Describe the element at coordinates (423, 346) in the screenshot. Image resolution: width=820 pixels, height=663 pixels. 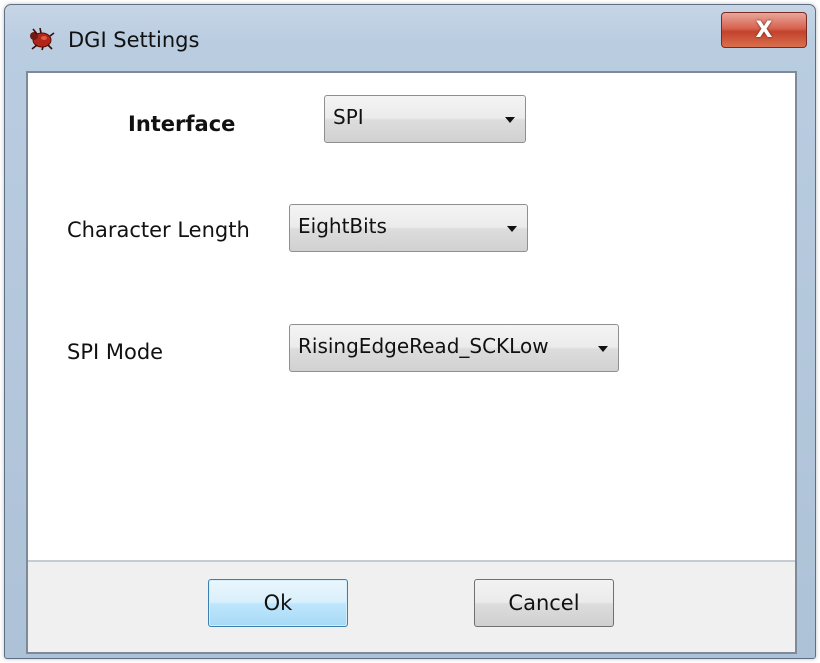
I see `spi-mode-value: RisingEdgeRead_SCKLow` at that location.